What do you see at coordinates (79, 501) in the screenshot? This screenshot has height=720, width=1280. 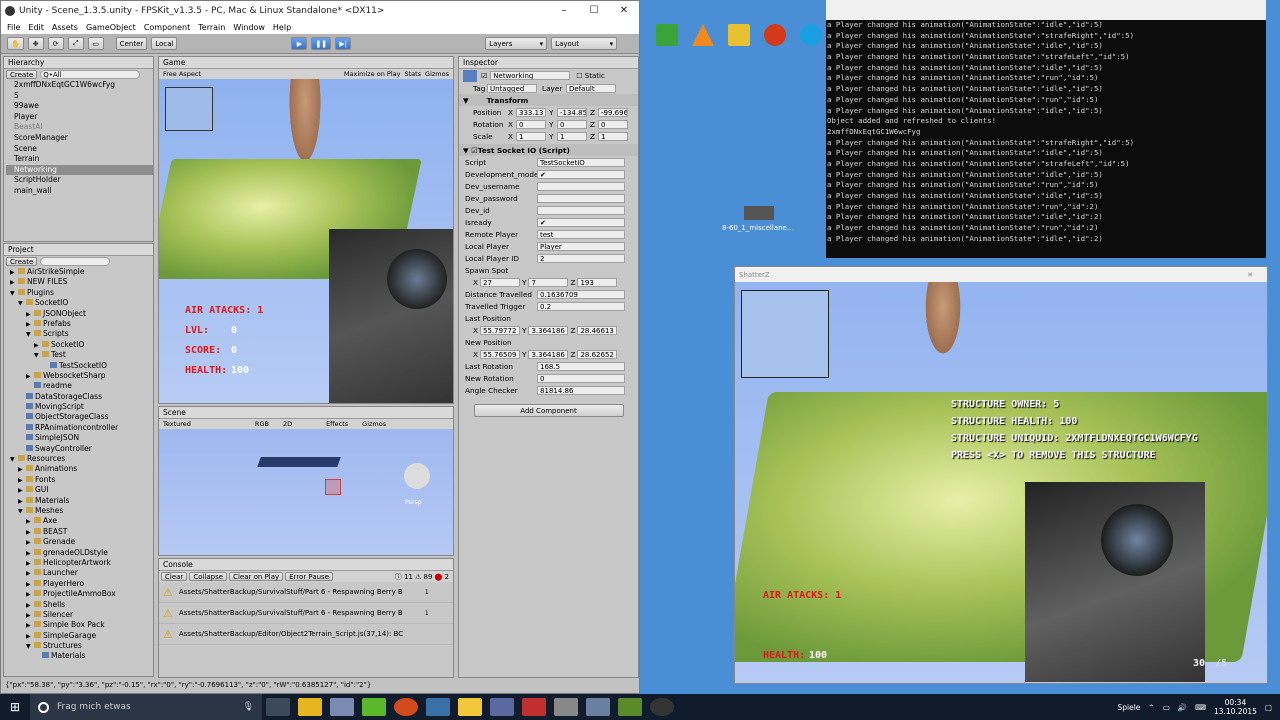 I see `project-tree-item: ▶ Materials` at bounding box center [79, 501].